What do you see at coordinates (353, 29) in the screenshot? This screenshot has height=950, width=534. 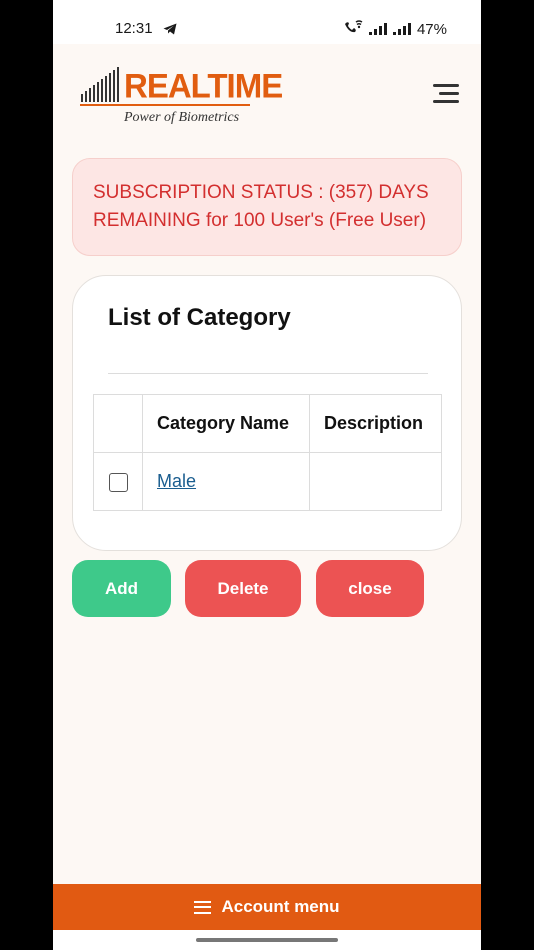 I see `wifi-call-icon` at bounding box center [353, 29].